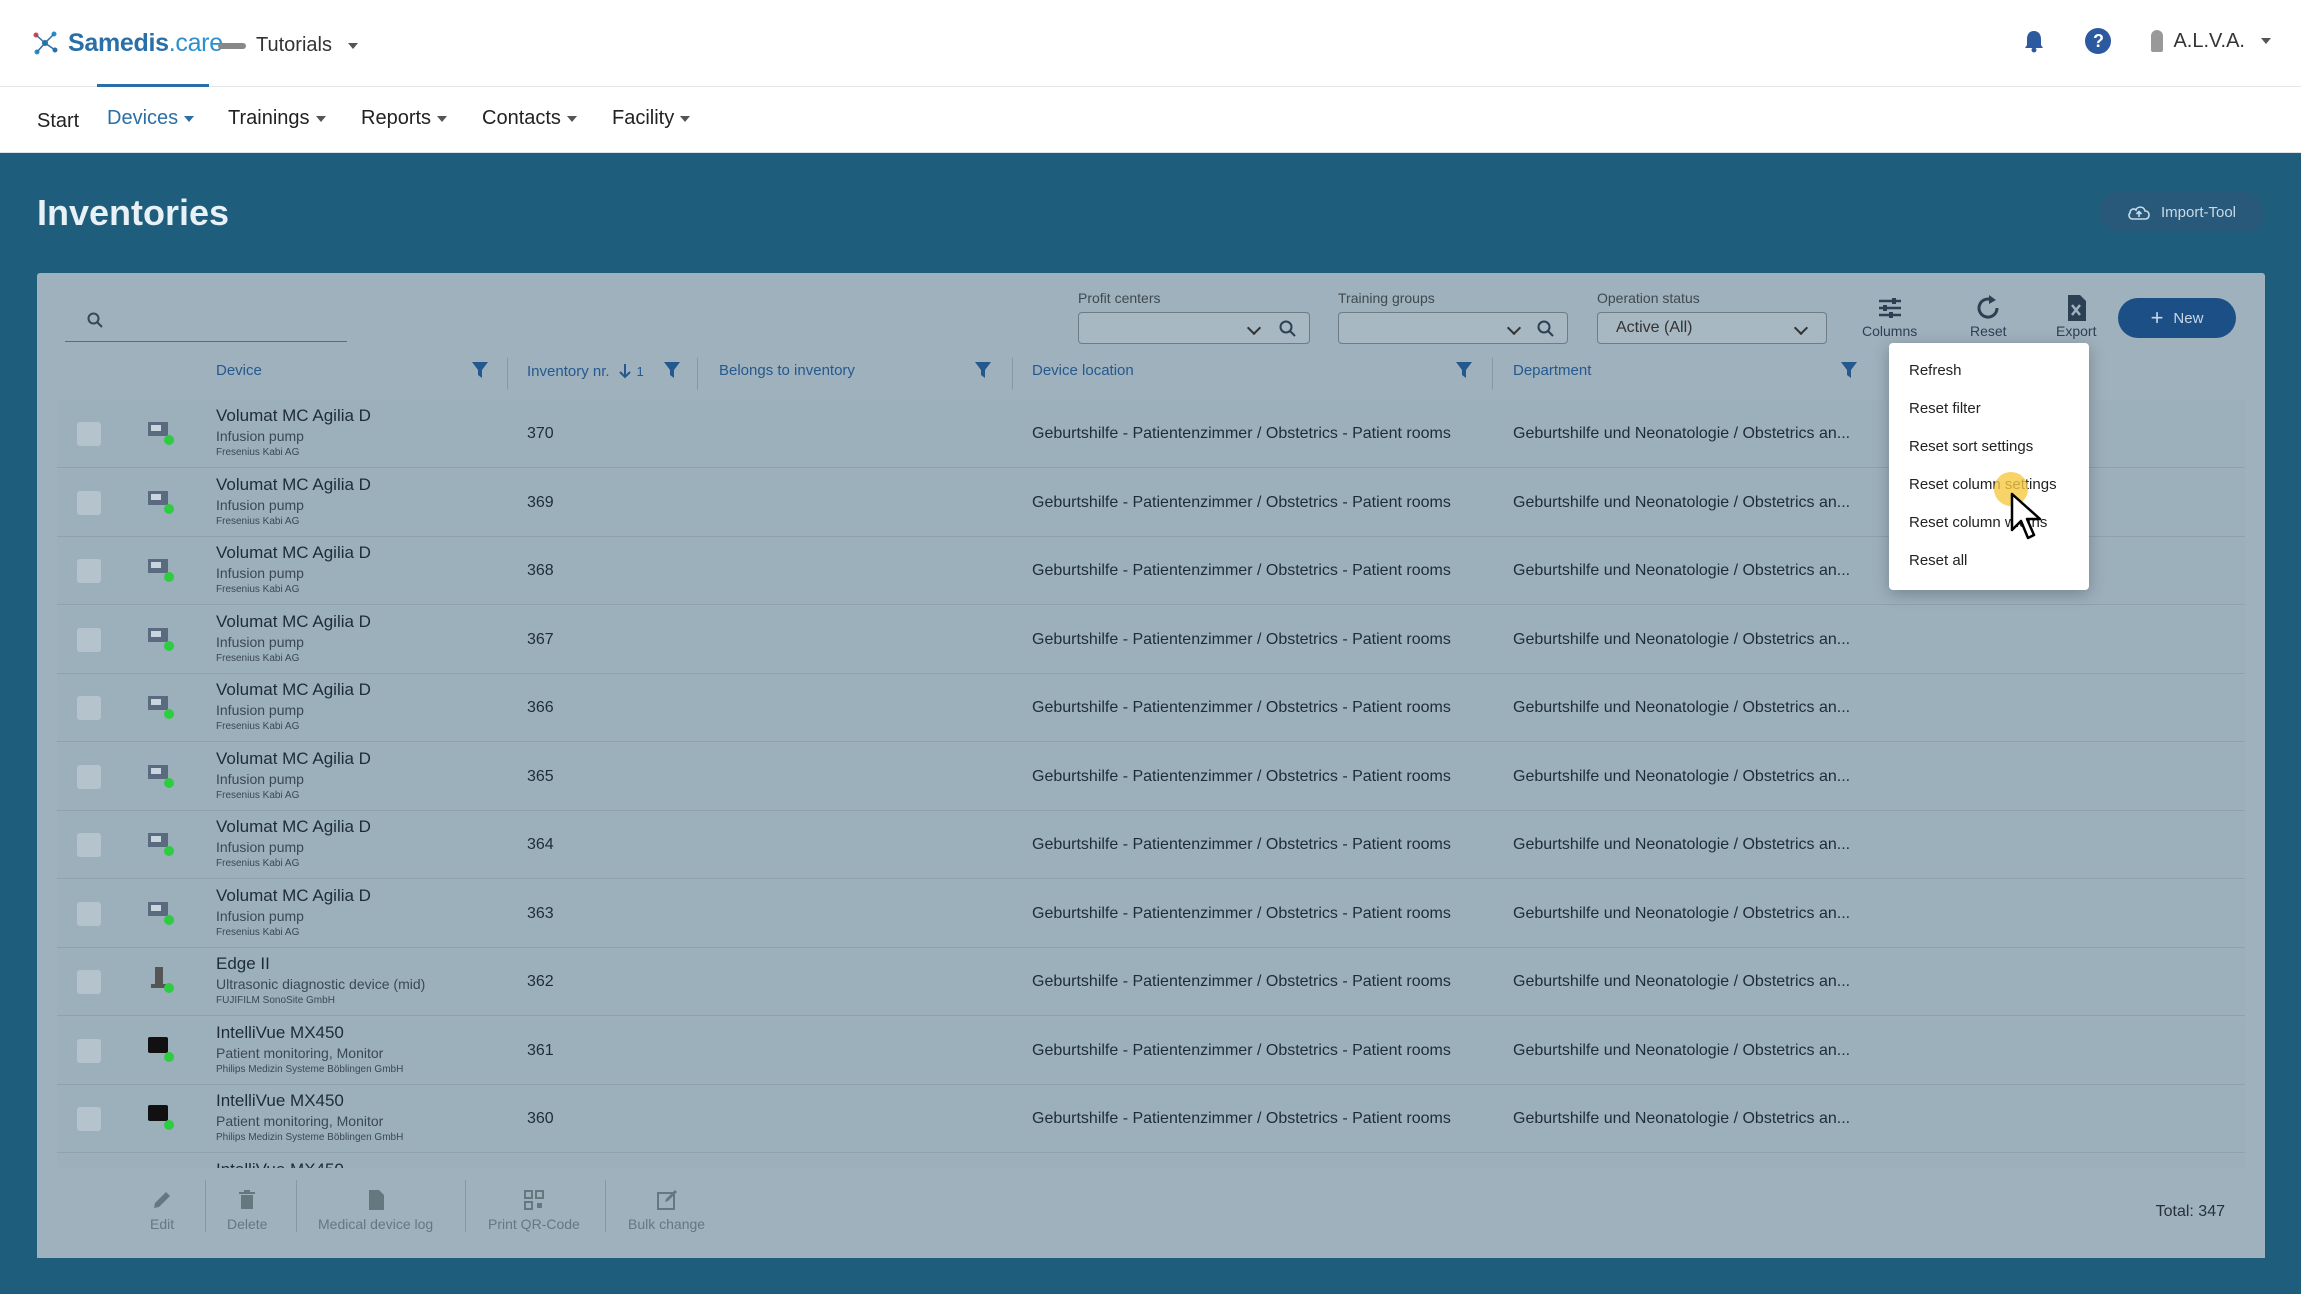  Describe the element at coordinates (540, 570) in the screenshot. I see `inventory-number: 368` at that location.